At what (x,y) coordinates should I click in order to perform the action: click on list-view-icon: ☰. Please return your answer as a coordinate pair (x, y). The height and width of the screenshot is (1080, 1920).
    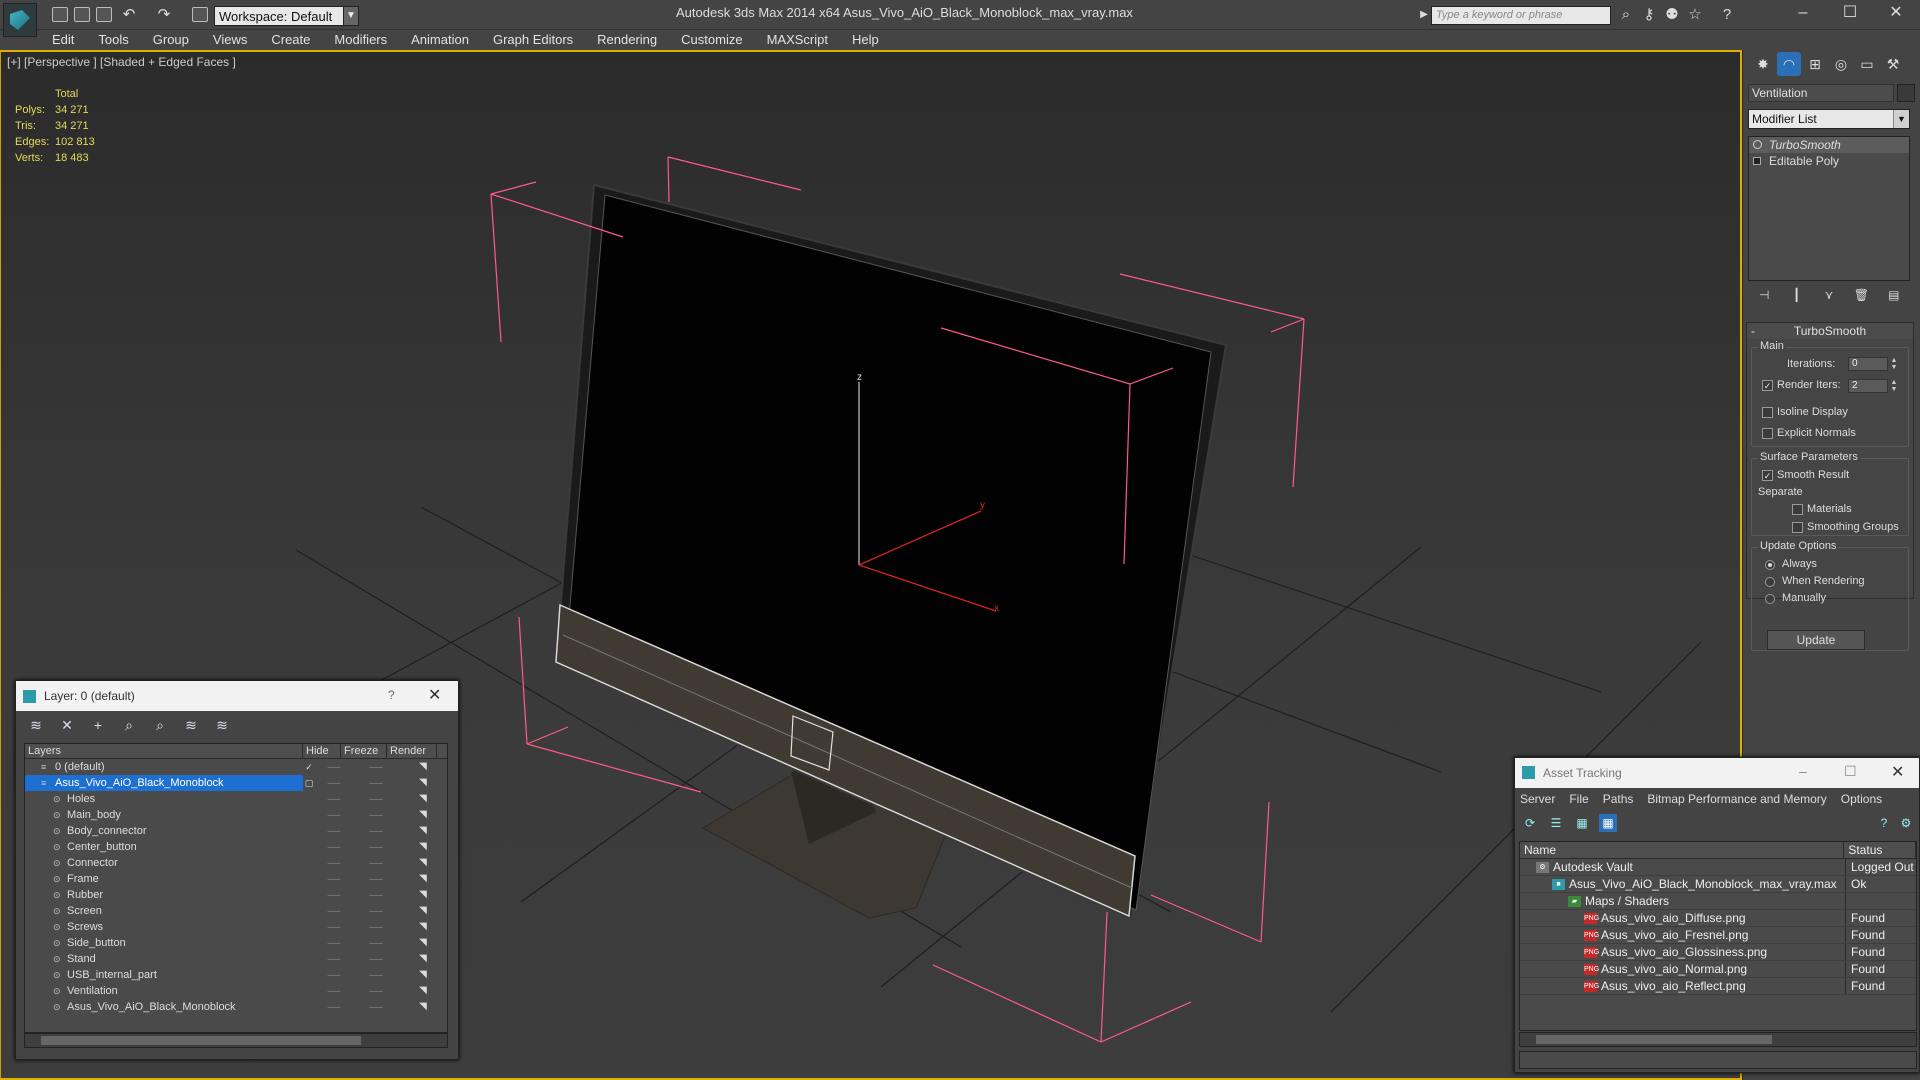
    Looking at the image, I should click on (1556, 823).